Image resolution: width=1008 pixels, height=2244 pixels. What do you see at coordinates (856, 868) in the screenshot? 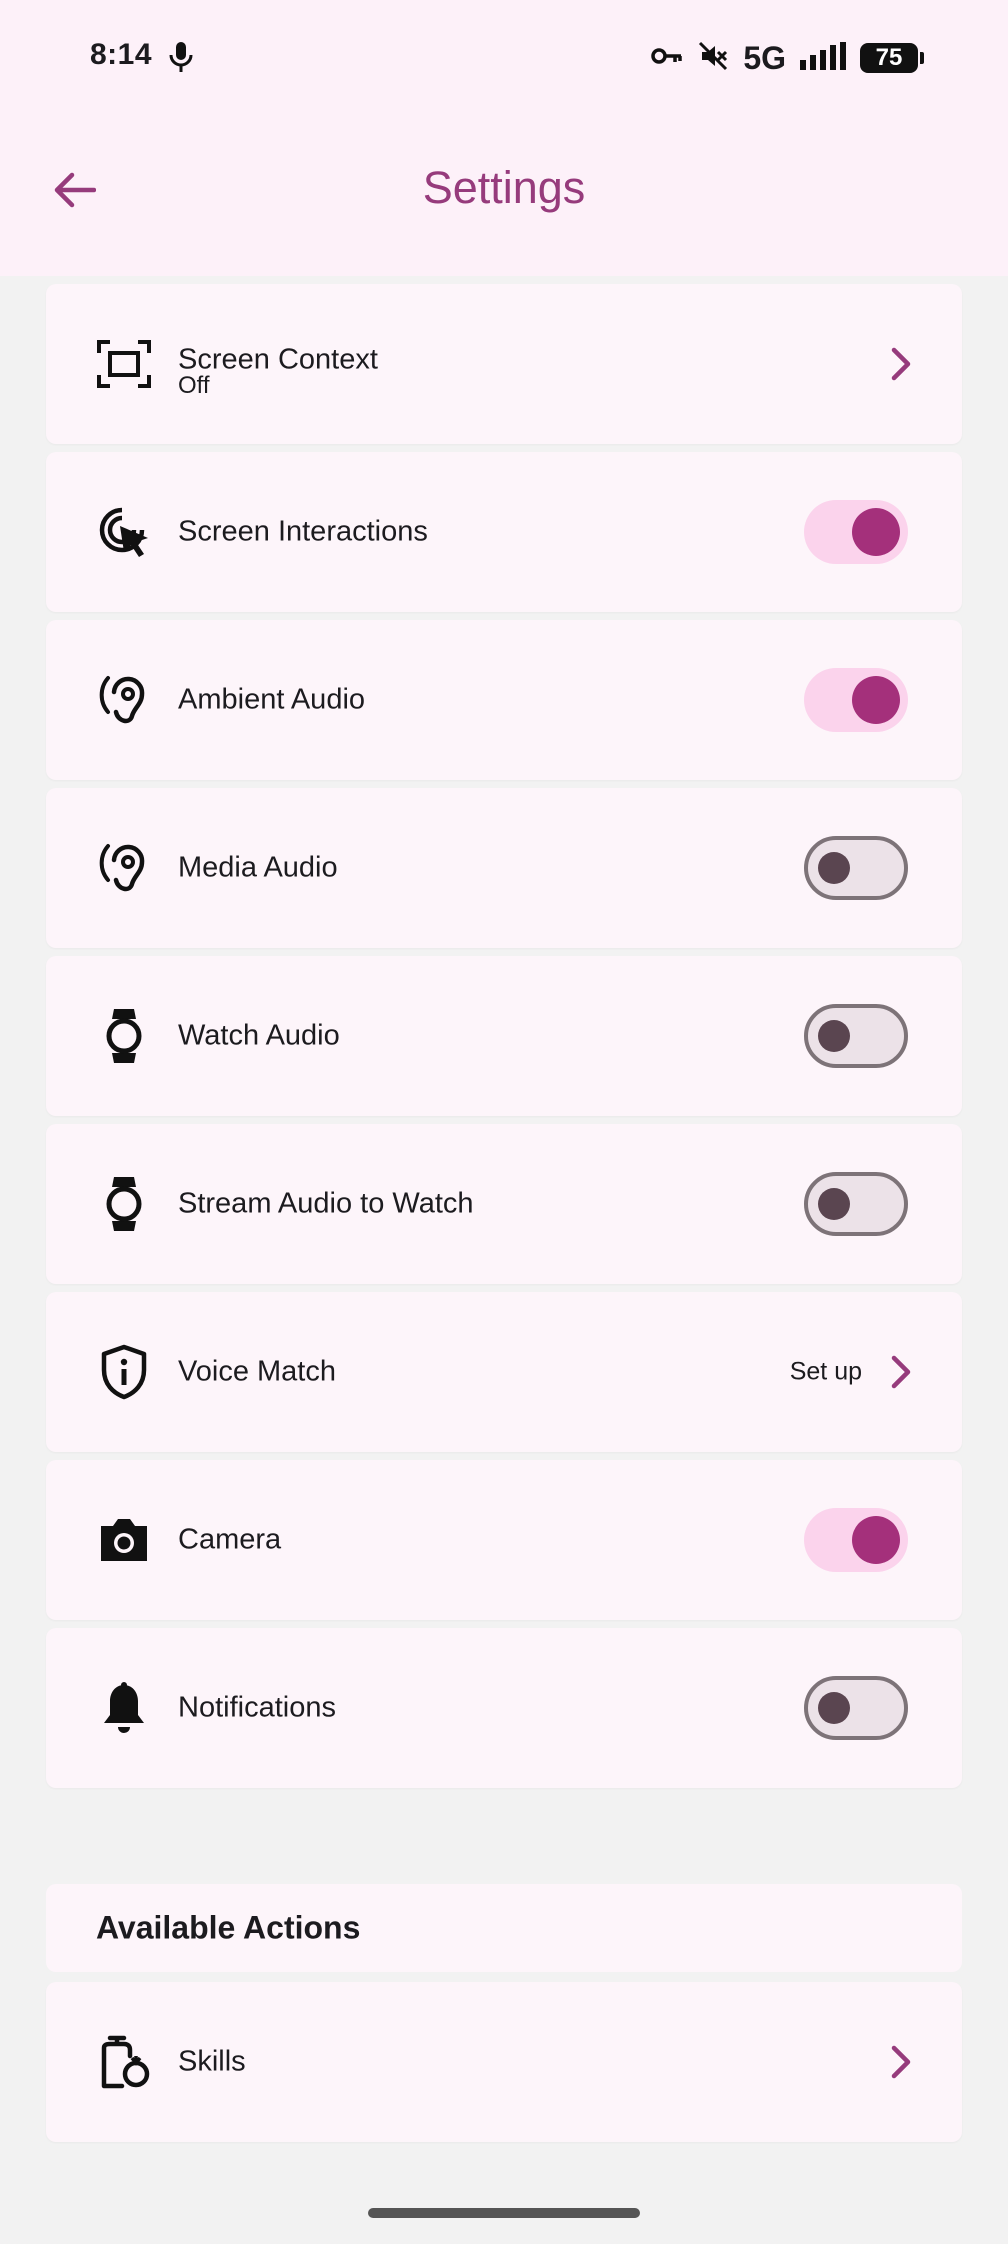
I see `media-audio-toggle` at bounding box center [856, 868].